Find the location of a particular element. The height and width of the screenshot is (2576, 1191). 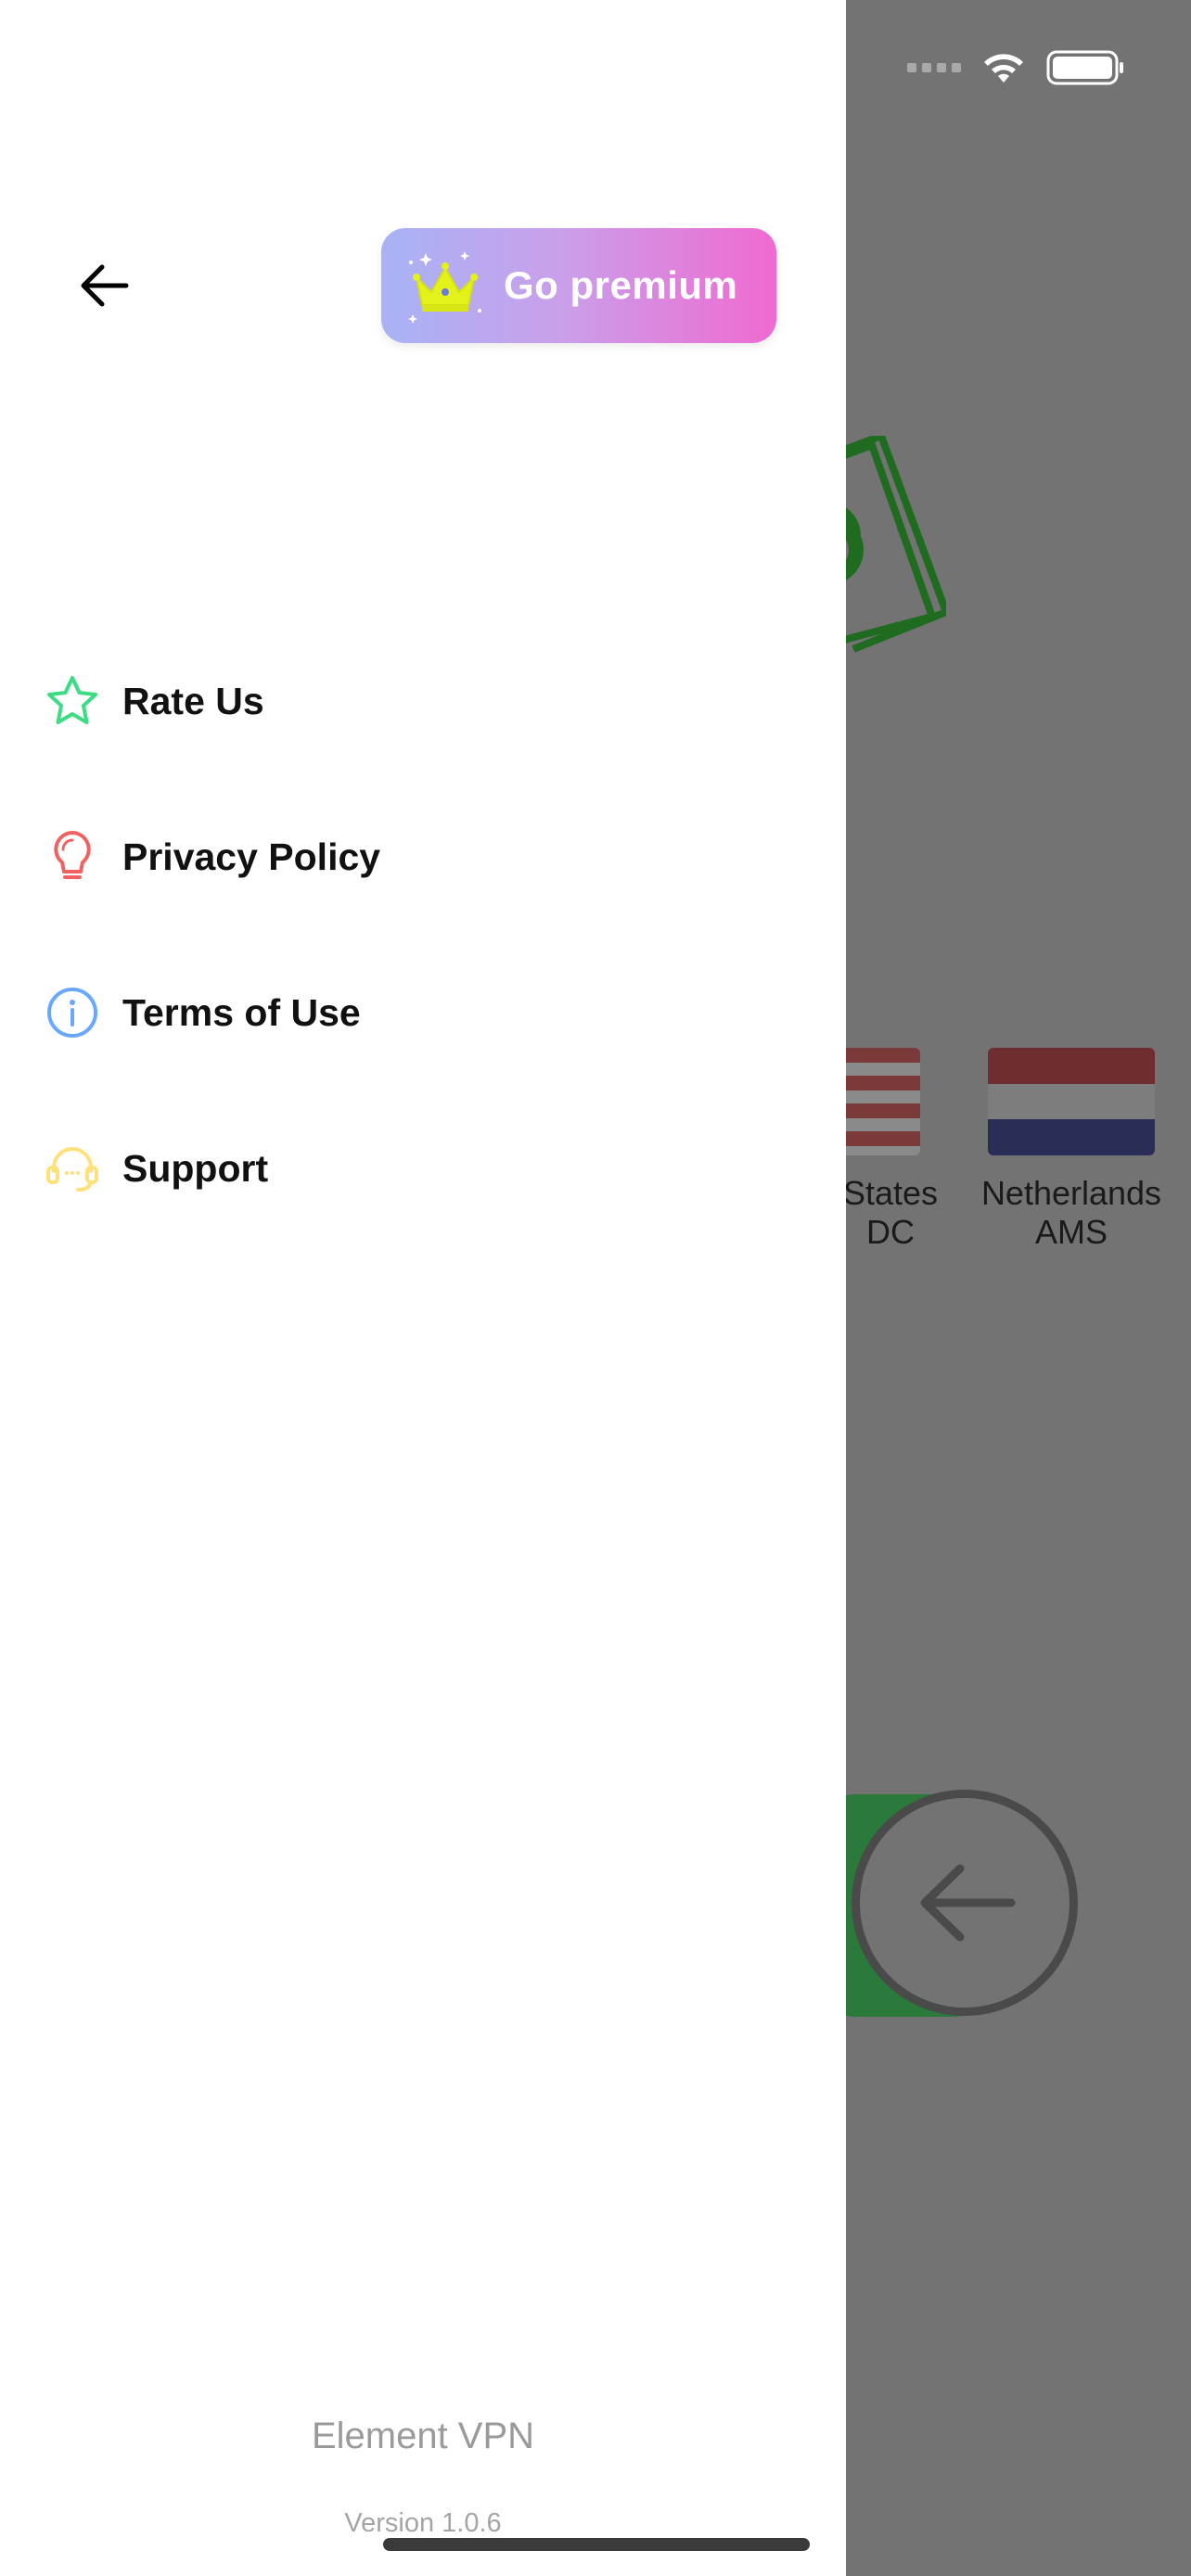

info-icon is located at coordinates (72, 1012).